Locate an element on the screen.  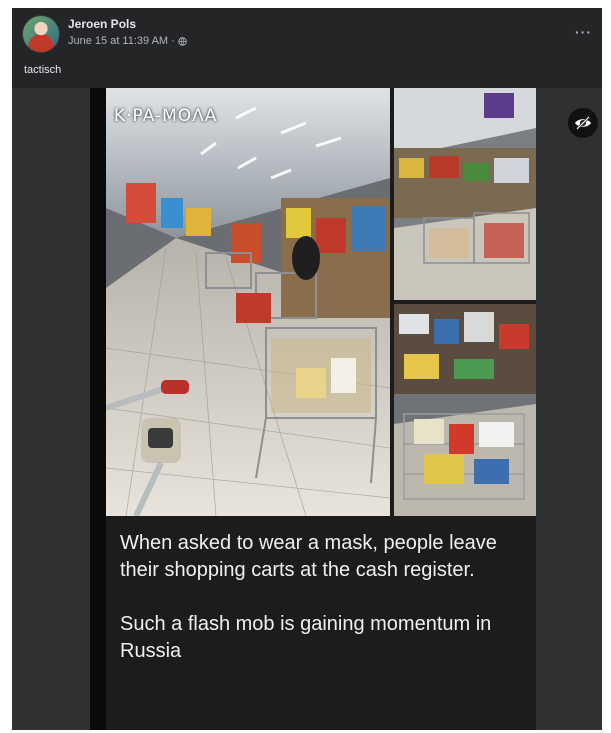
post-caption: tactisch is located at coordinates (43, 70).